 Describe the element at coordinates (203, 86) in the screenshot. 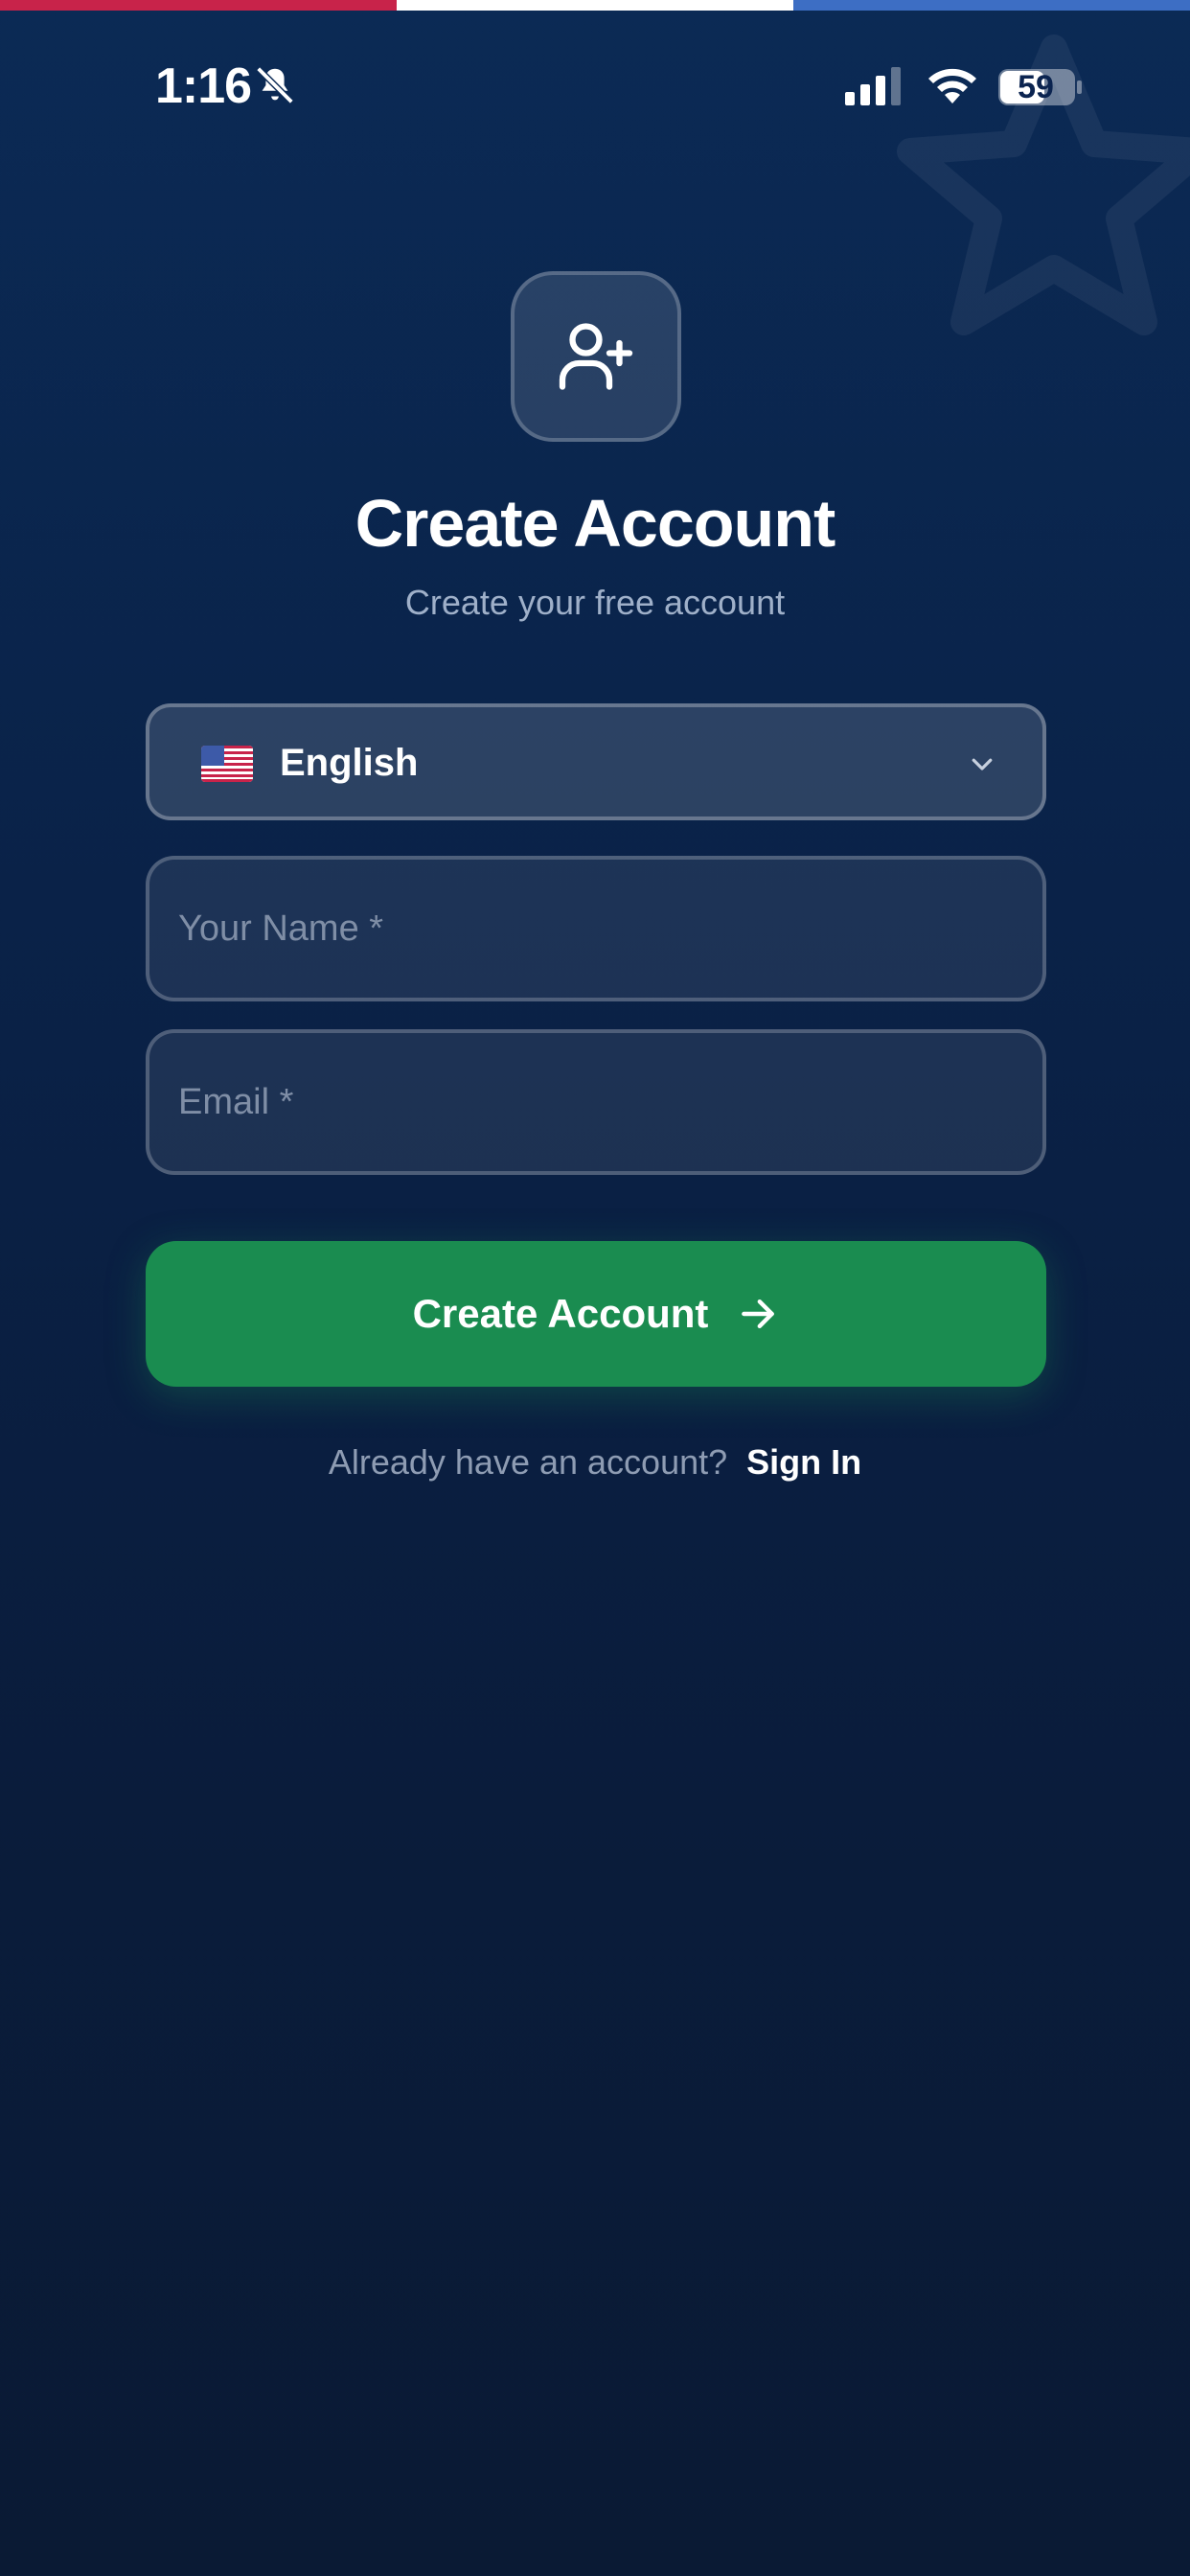

I see `status-time: 1:16` at that location.